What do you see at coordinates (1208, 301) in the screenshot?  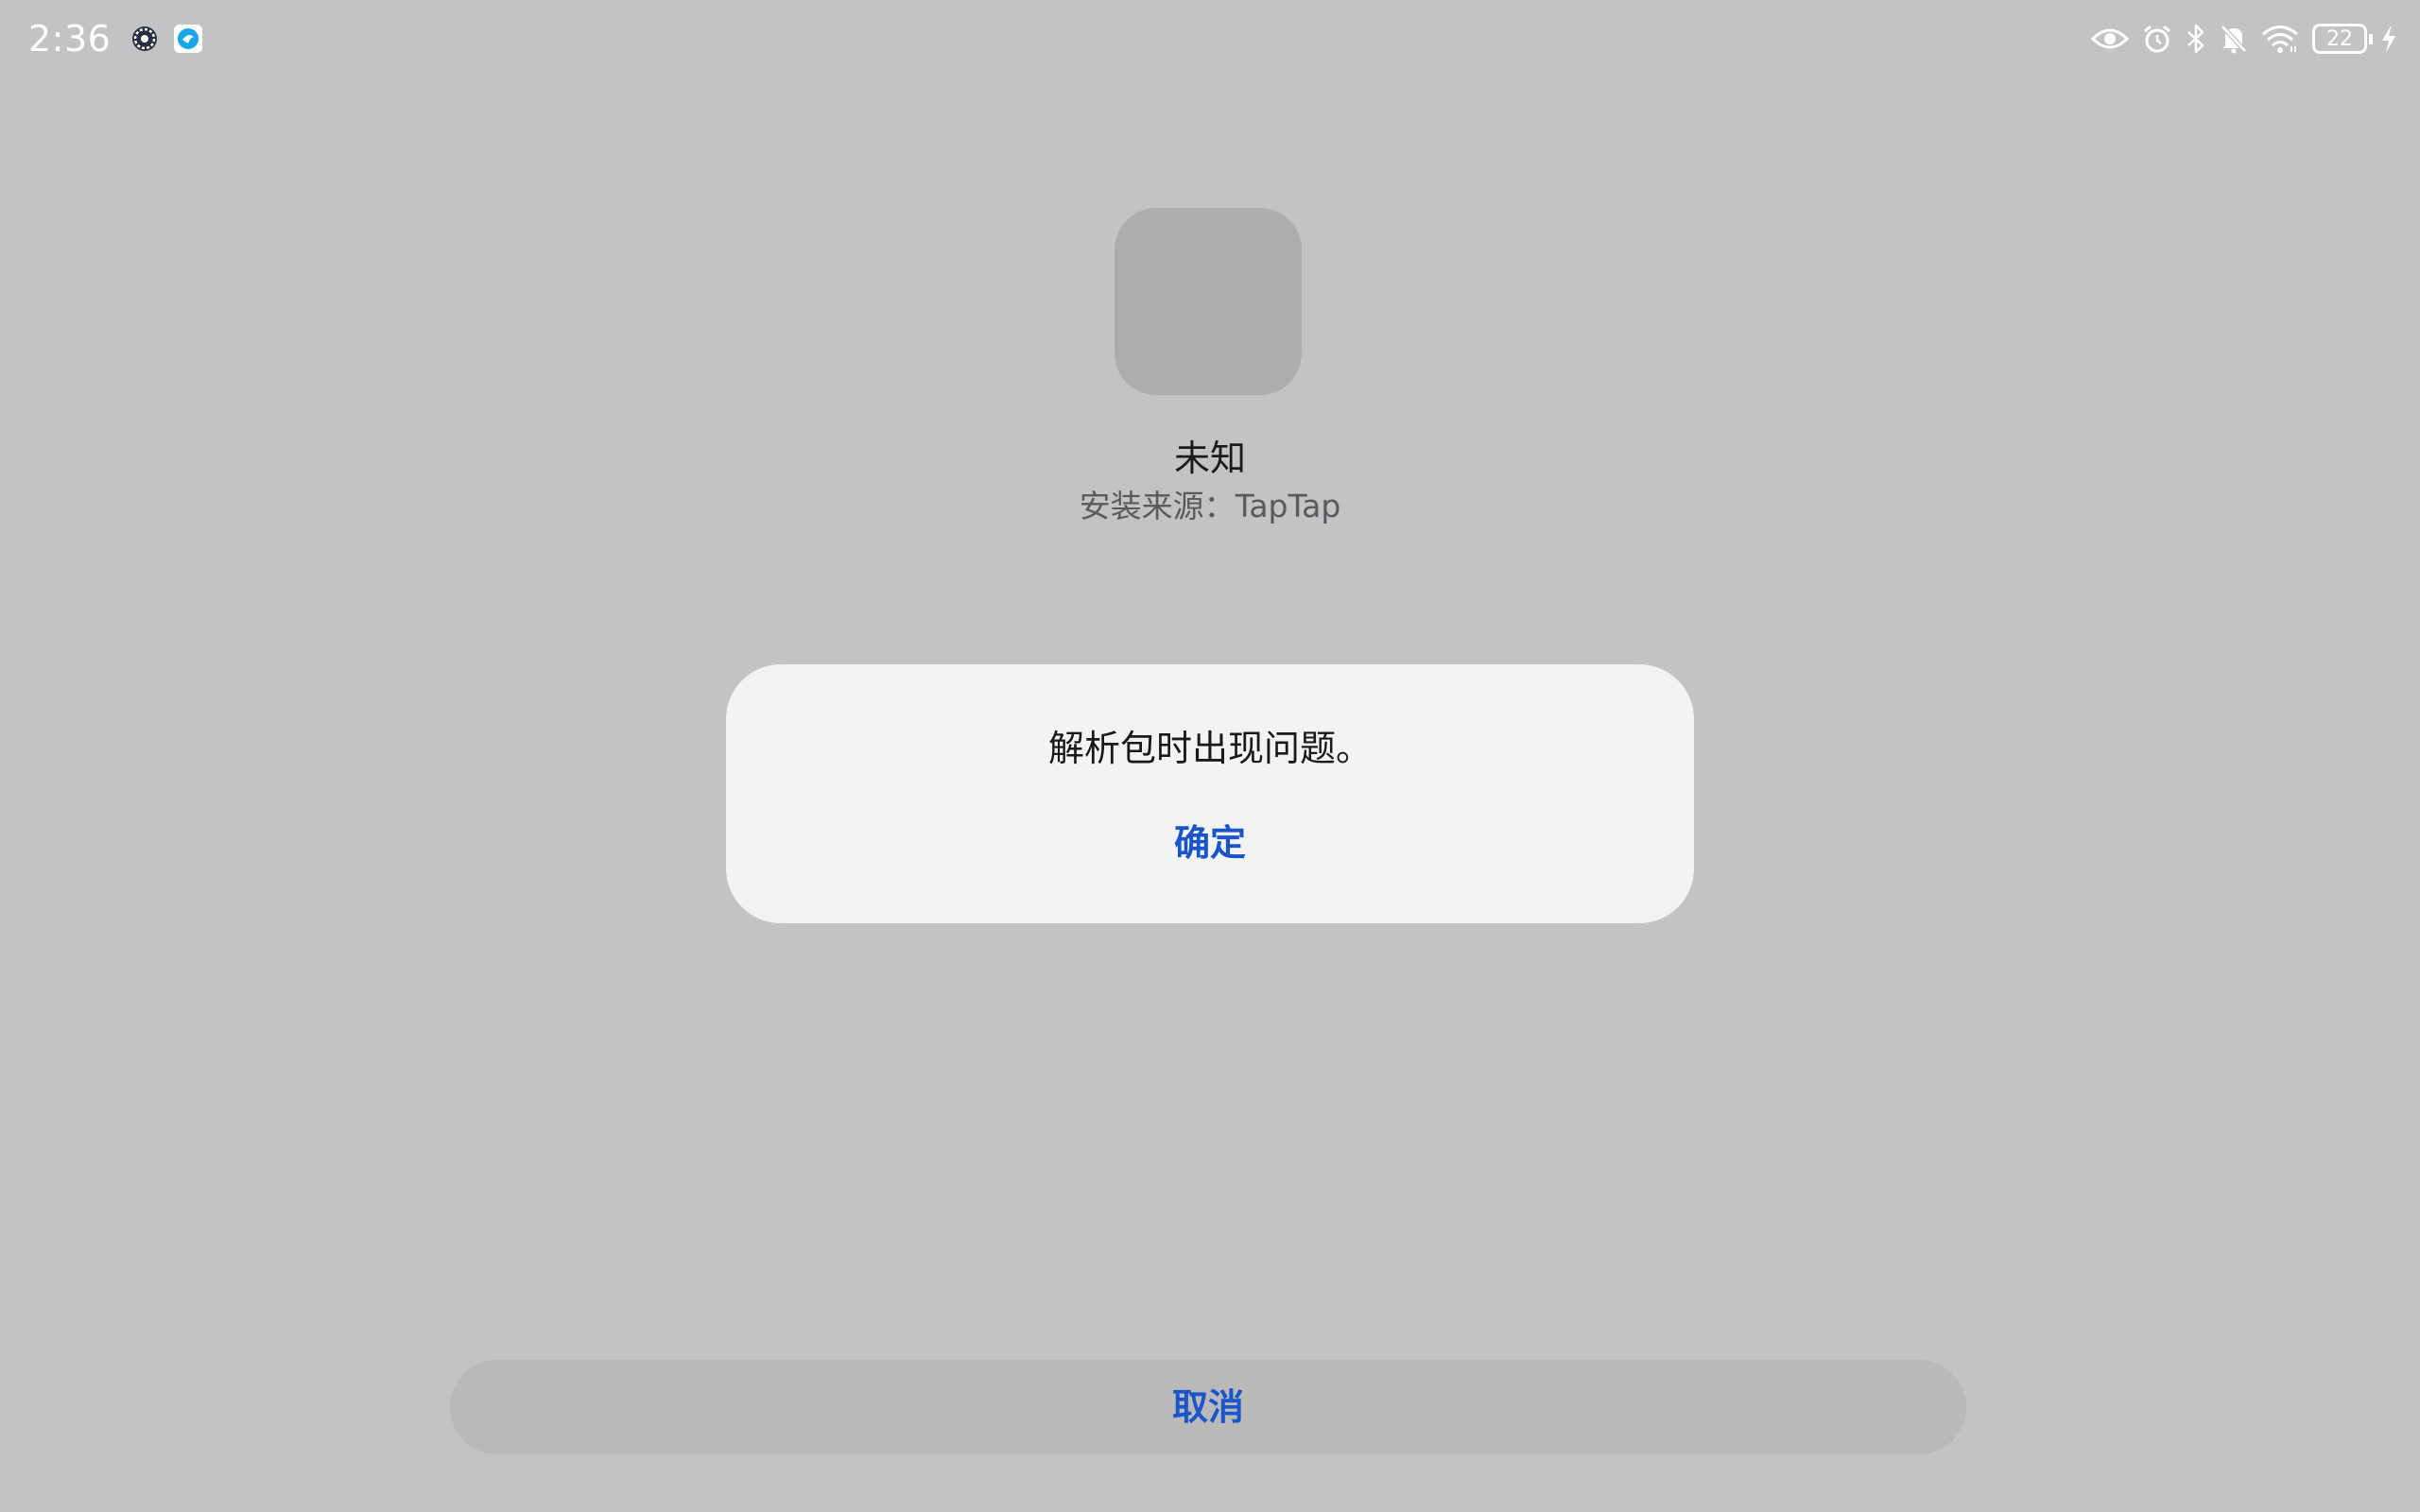 I see `app-icon` at bounding box center [1208, 301].